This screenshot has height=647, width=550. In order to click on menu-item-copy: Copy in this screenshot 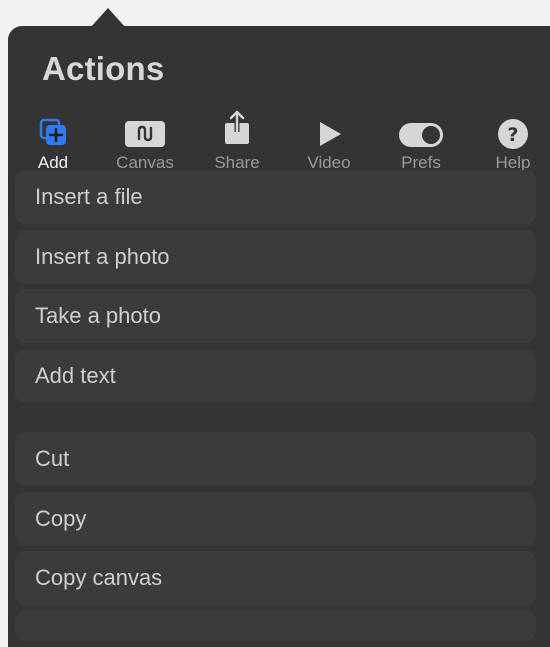, I will do `click(275, 518)`.